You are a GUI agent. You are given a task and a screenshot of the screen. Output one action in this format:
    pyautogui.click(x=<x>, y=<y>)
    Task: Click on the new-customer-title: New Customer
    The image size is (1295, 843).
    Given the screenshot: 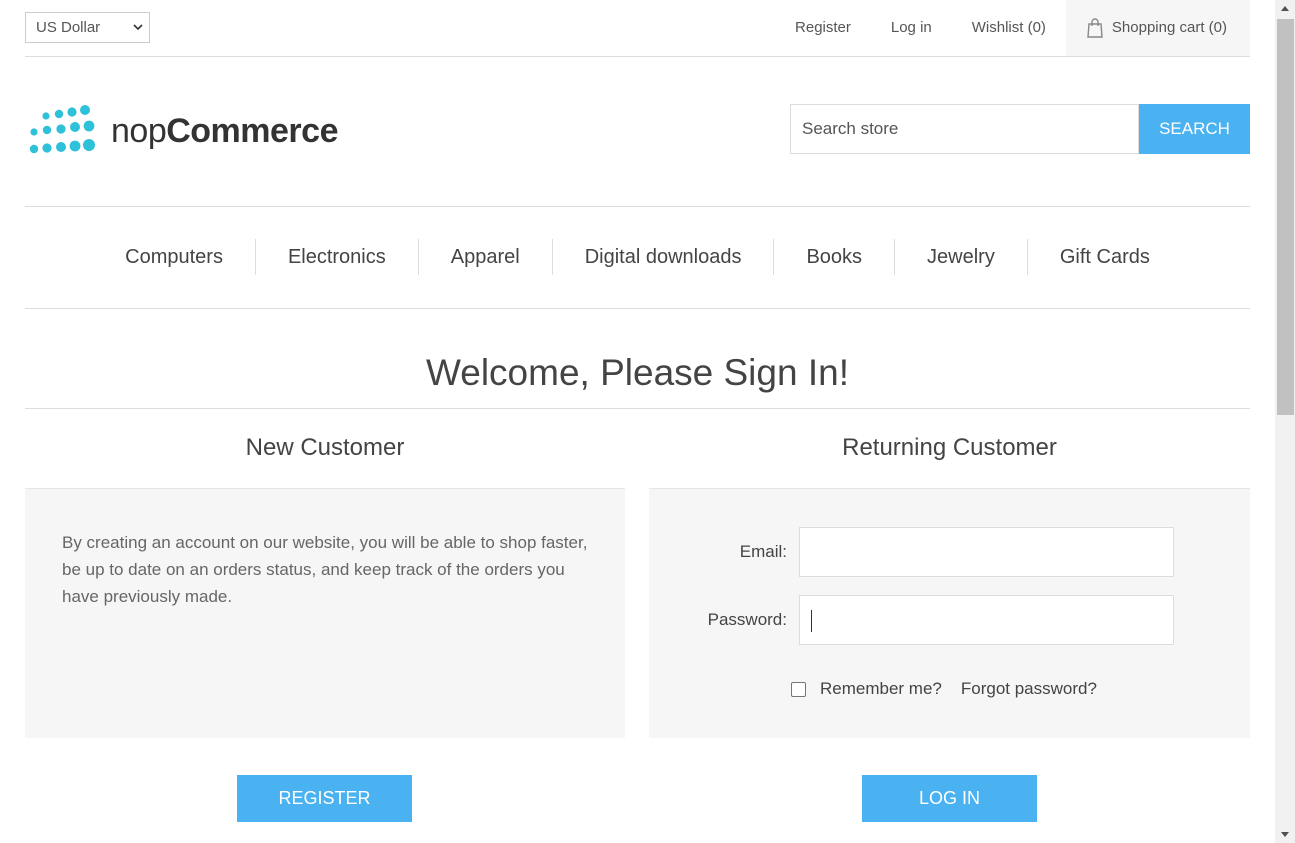 What is the action you would take?
    pyautogui.click(x=325, y=448)
    